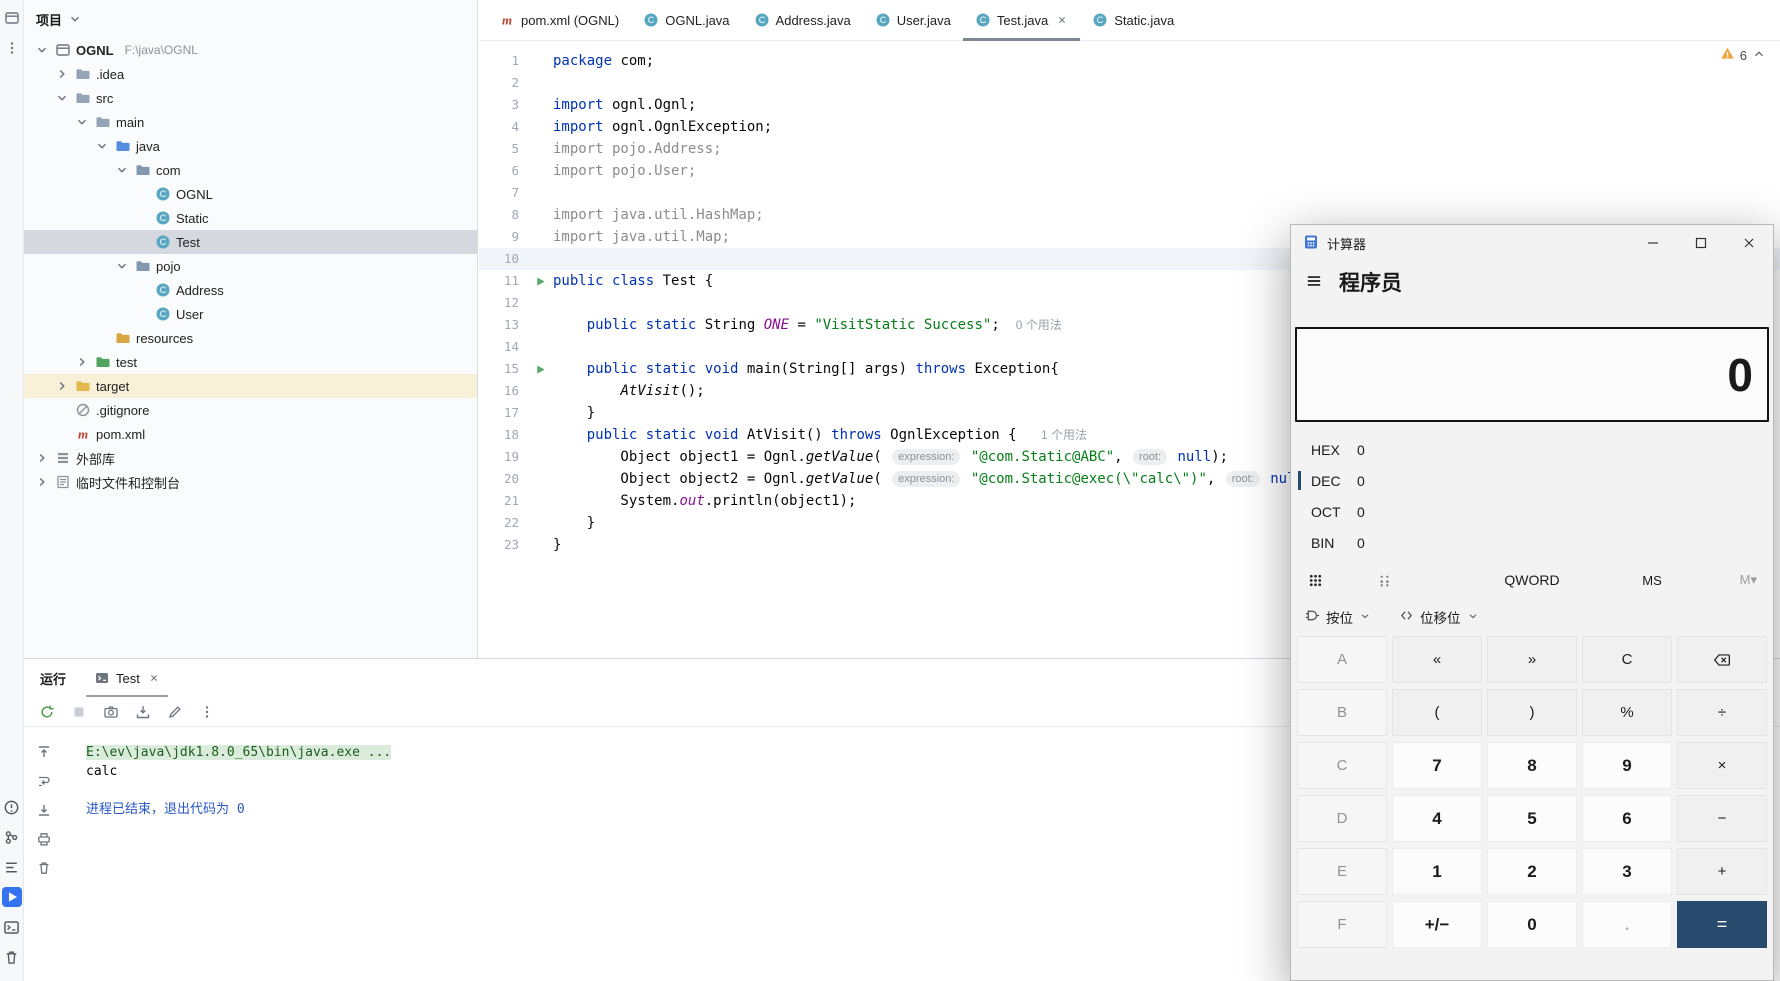 Image resolution: width=1780 pixels, height=981 pixels. Describe the element at coordinates (1722, 765) in the screenshot. I see `key-×: ×` at that location.